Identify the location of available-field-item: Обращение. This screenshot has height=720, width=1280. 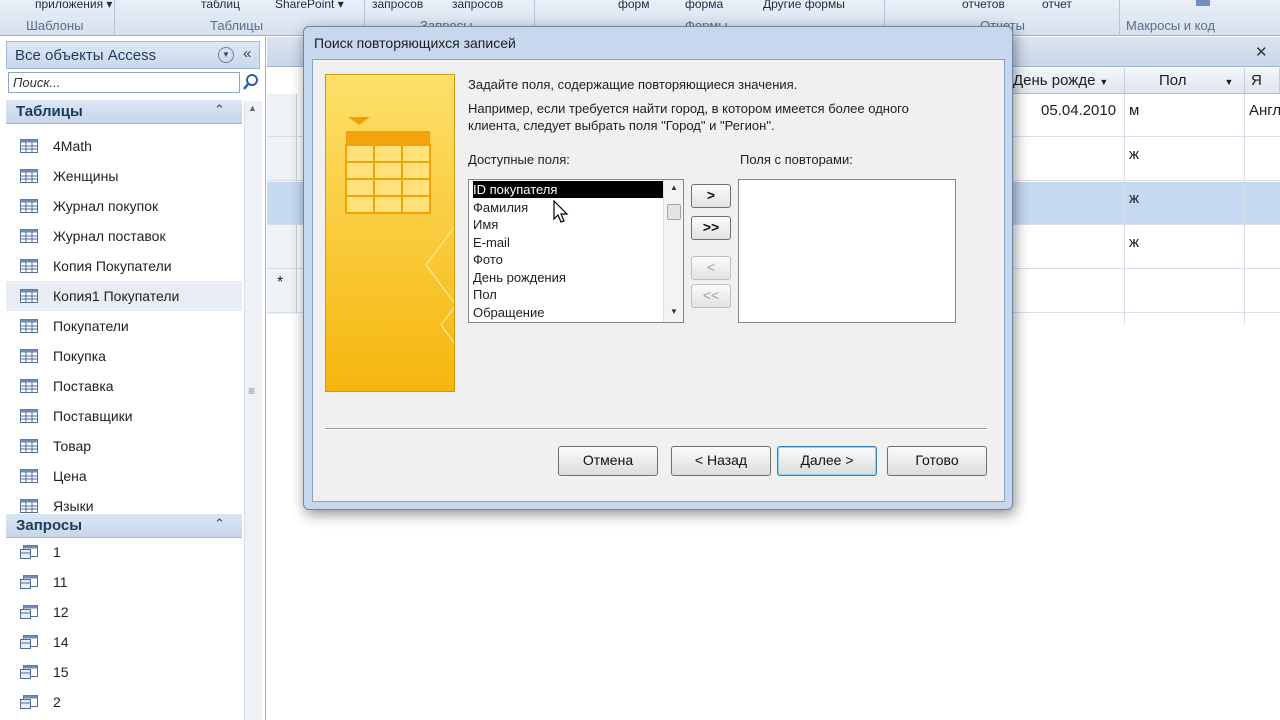
(568, 312).